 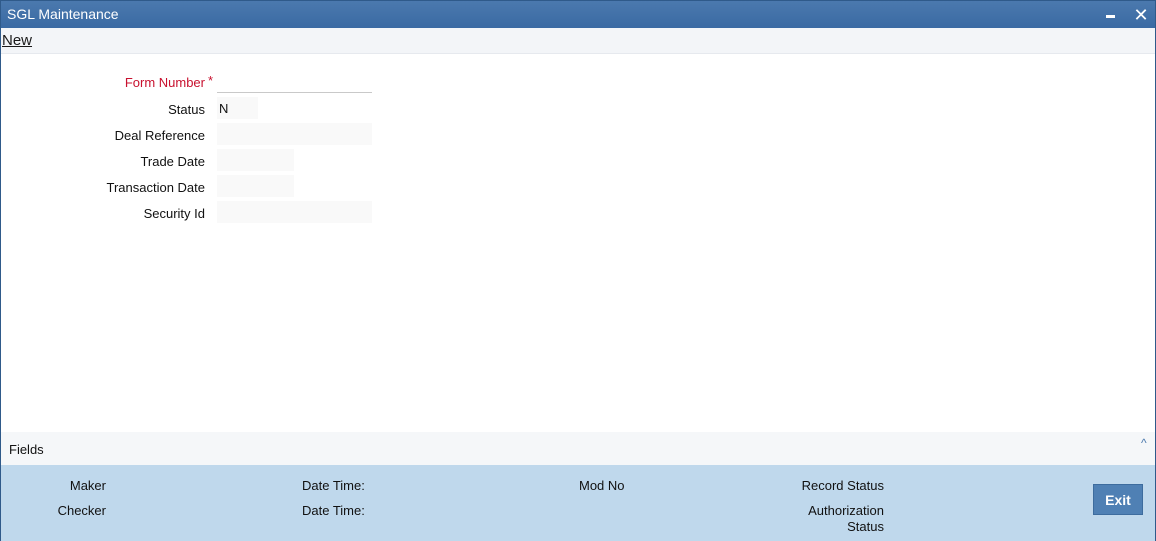 I want to click on checker-label: Checker, so click(x=81, y=510).